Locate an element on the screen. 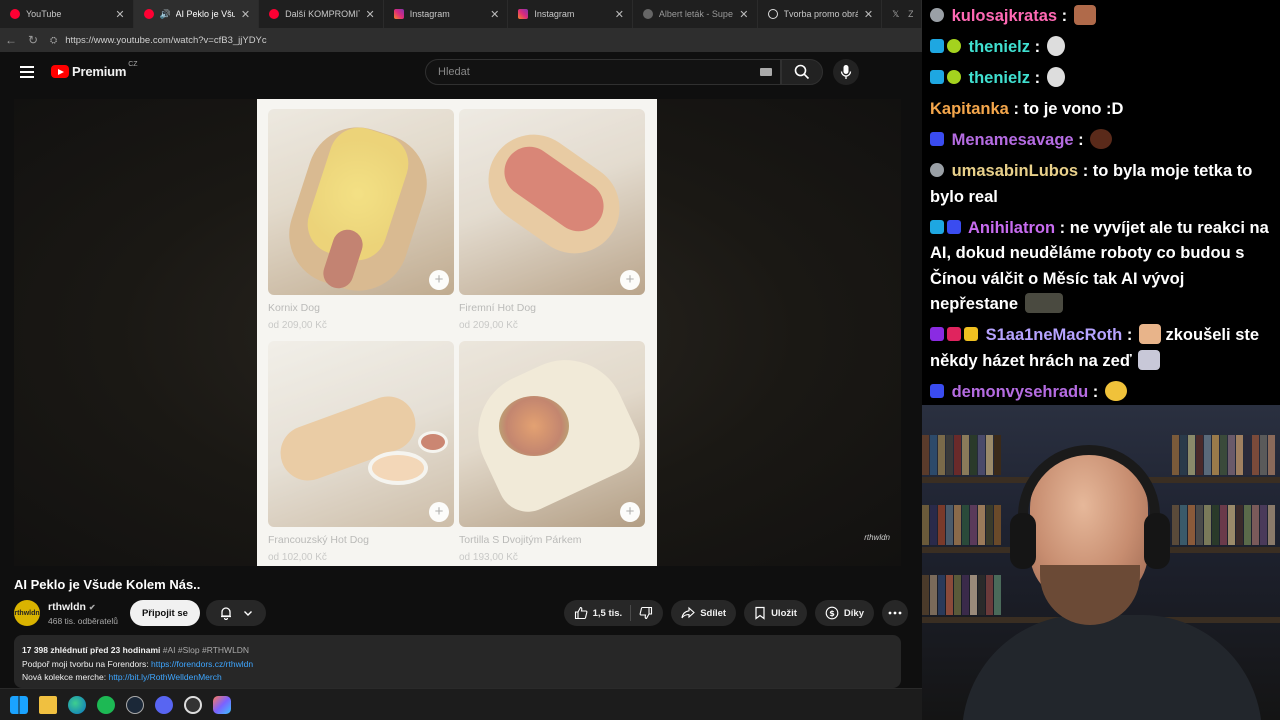 Image resolution: width=1280 pixels, height=720 pixels. divider is located at coordinates (631, 613).